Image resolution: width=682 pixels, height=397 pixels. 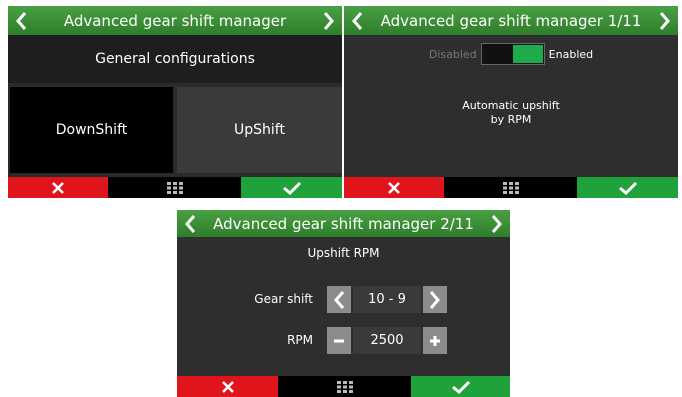 I want to click on page-title: Advanced gear shift manager 2/11, so click(x=343, y=223).